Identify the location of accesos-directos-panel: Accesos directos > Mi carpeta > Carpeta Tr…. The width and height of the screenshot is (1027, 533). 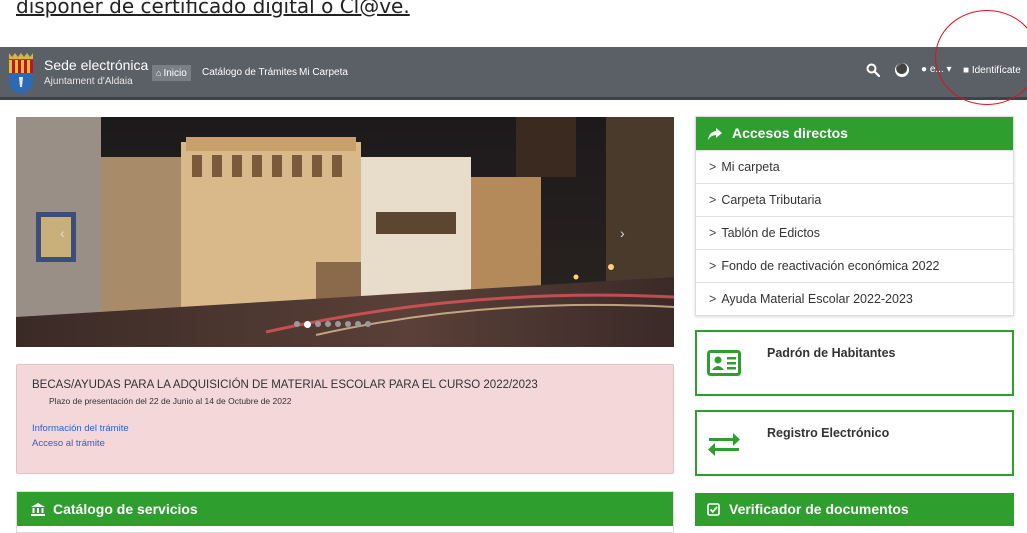
(854, 216).